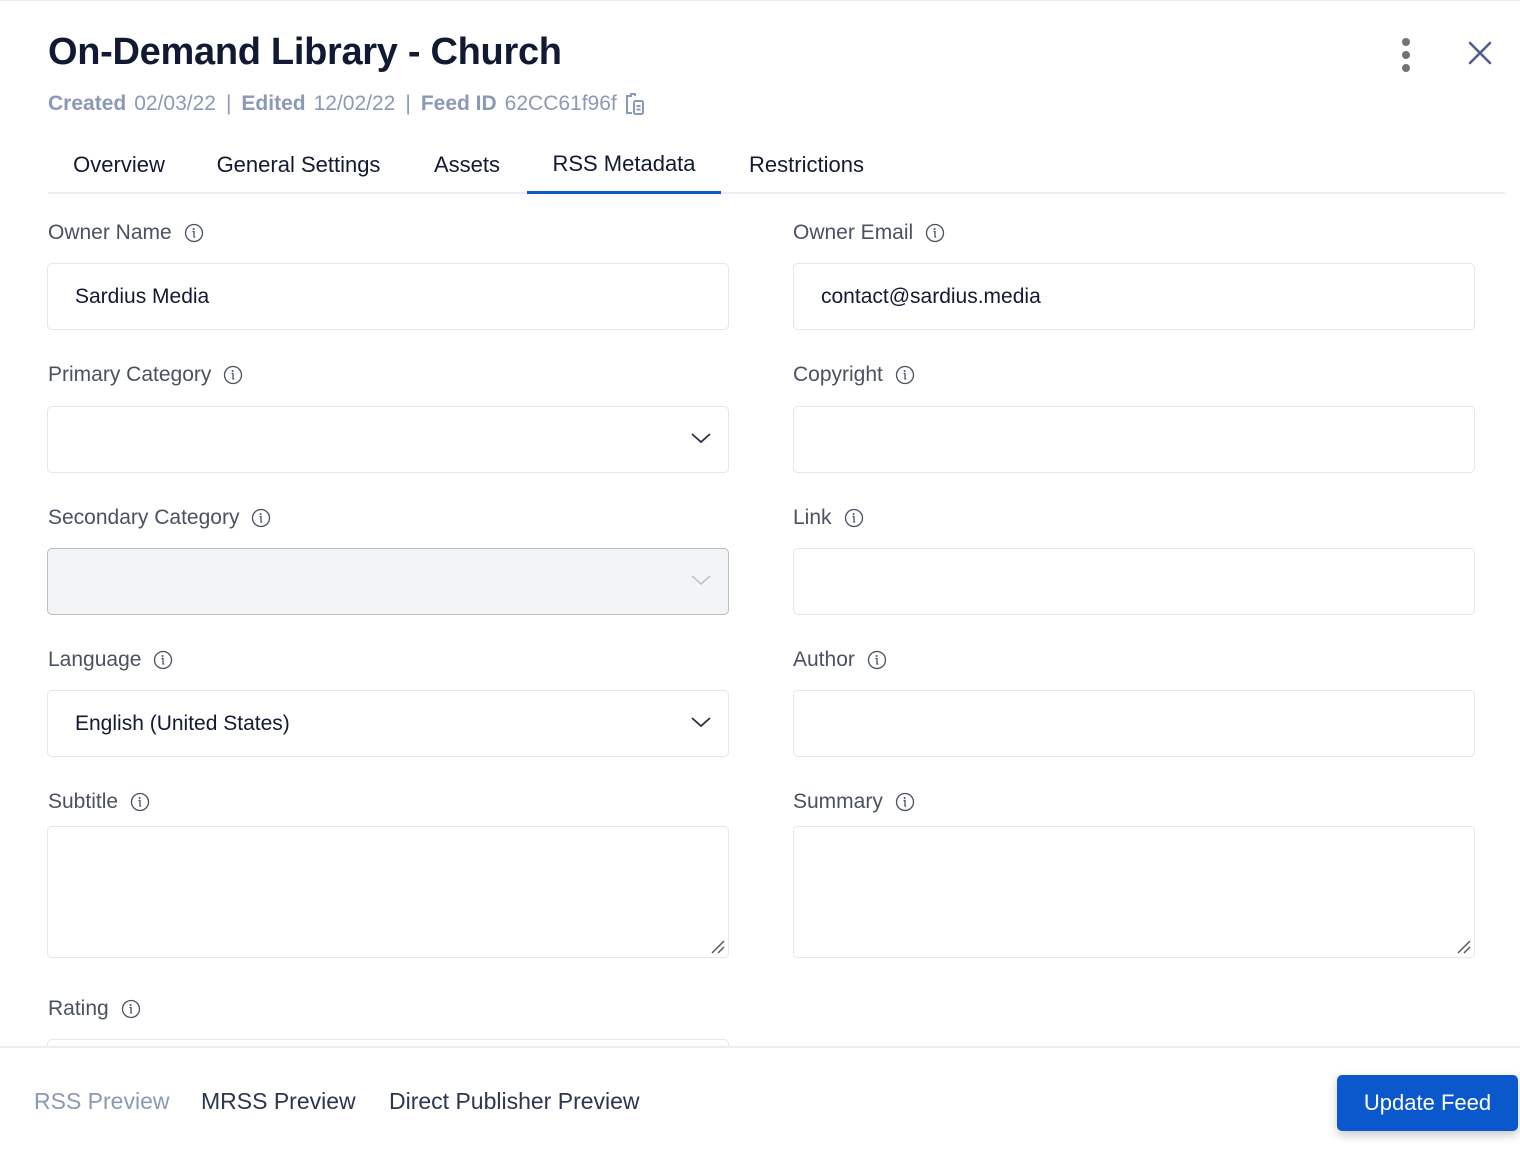  I want to click on owner-email-label-text: Owner Email, so click(853, 232).